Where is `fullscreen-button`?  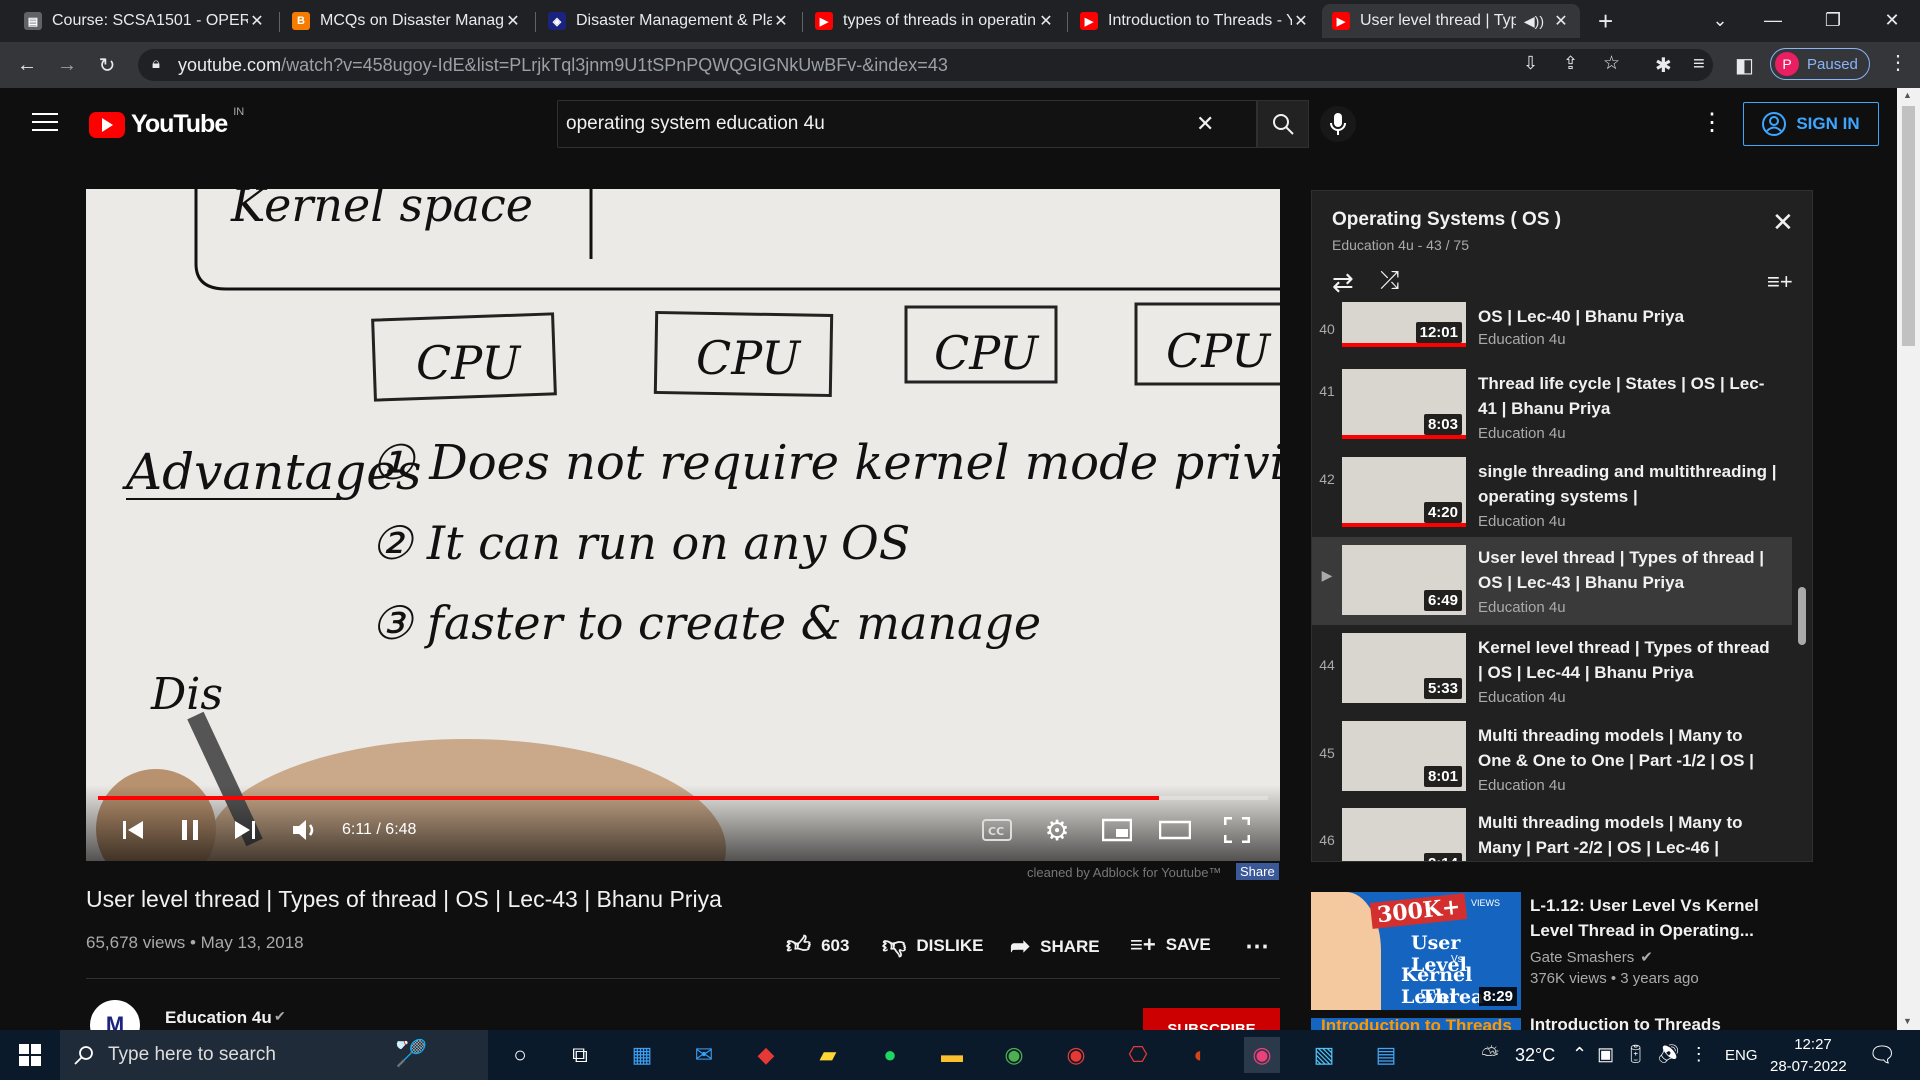
fullscreen-button is located at coordinates (1237, 830).